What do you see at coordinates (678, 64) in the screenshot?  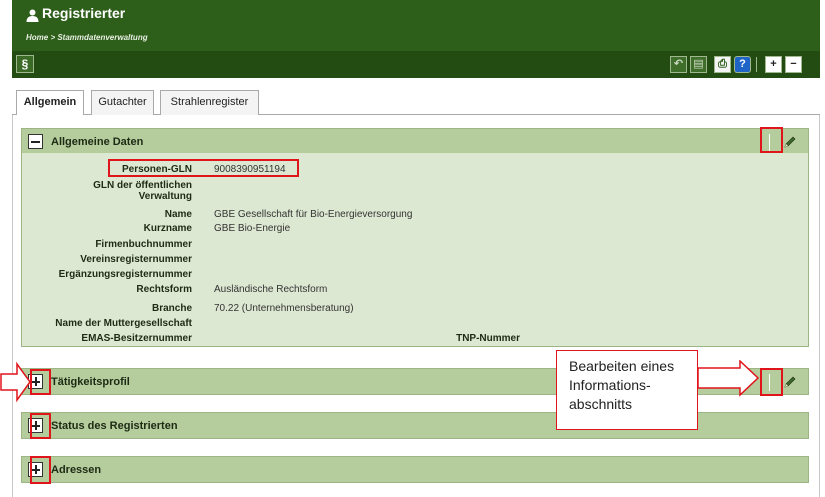 I see `back-icon: ↶` at bounding box center [678, 64].